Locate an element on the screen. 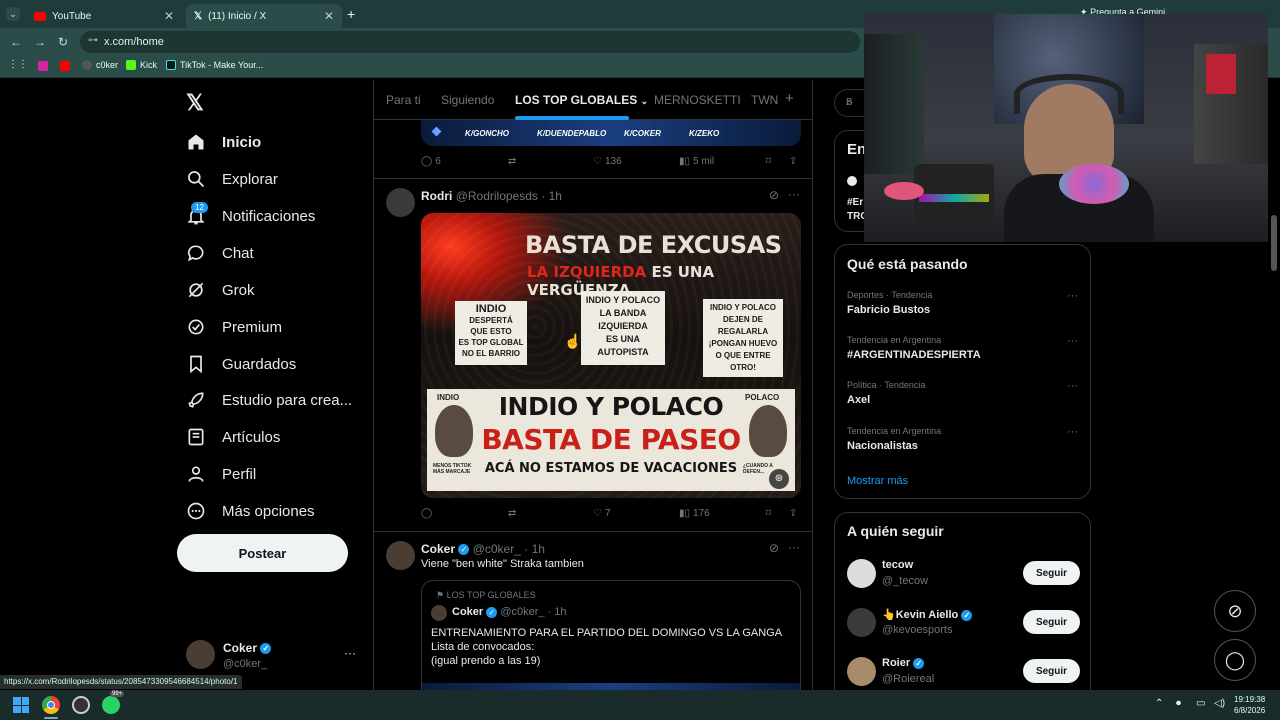  tab-los-top-globales: LOS TOP GLOBALES ⌄ is located at coordinates (581, 100).